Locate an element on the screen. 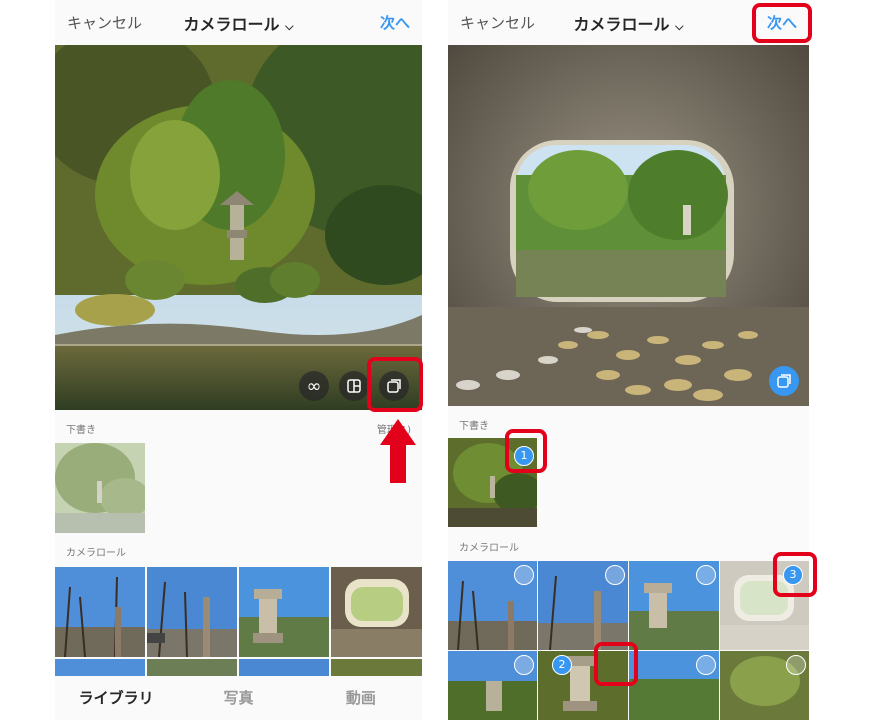 This screenshot has height=720, width=869. bottom-tab-bar: ライブラリ 写真 動画 is located at coordinates (238, 698).